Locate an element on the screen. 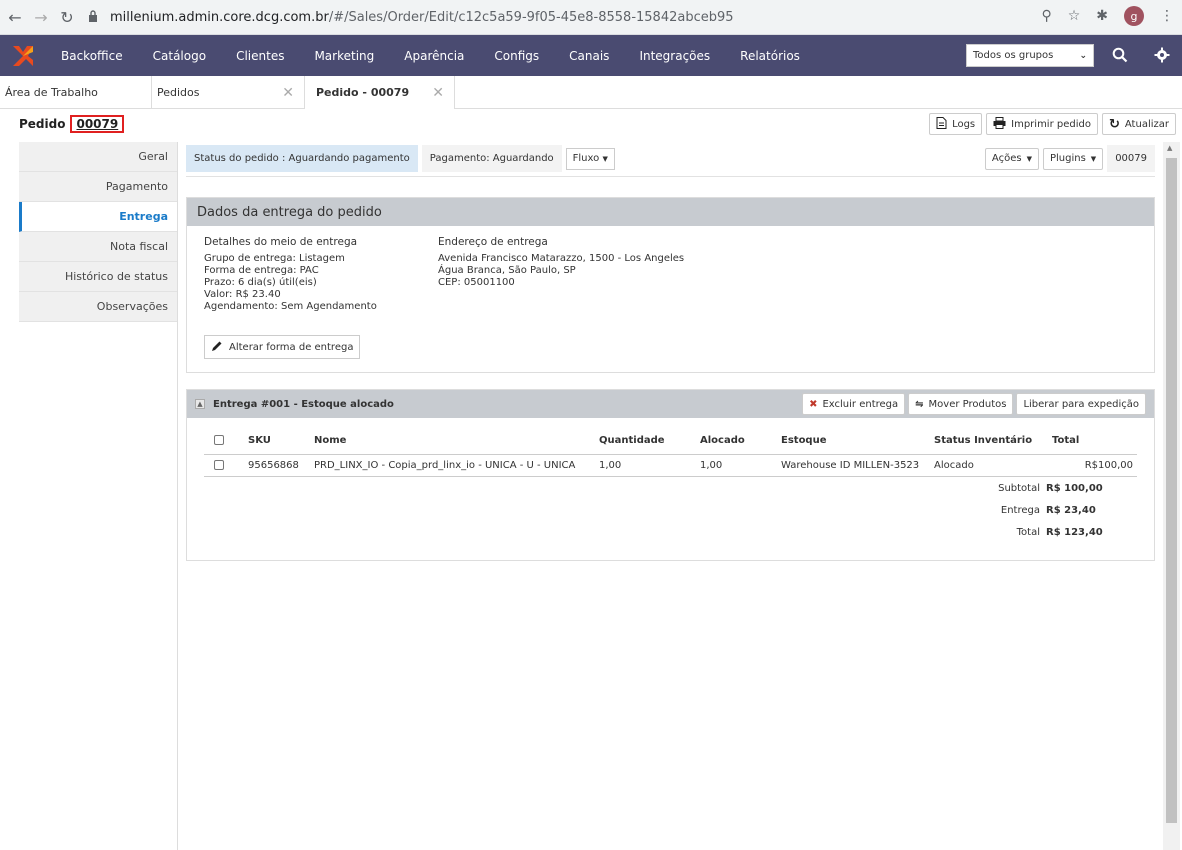 The height and width of the screenshot is (850, 1182). move-products-button: ⇋ Mover Produtos is located at coordinates (961, 404).